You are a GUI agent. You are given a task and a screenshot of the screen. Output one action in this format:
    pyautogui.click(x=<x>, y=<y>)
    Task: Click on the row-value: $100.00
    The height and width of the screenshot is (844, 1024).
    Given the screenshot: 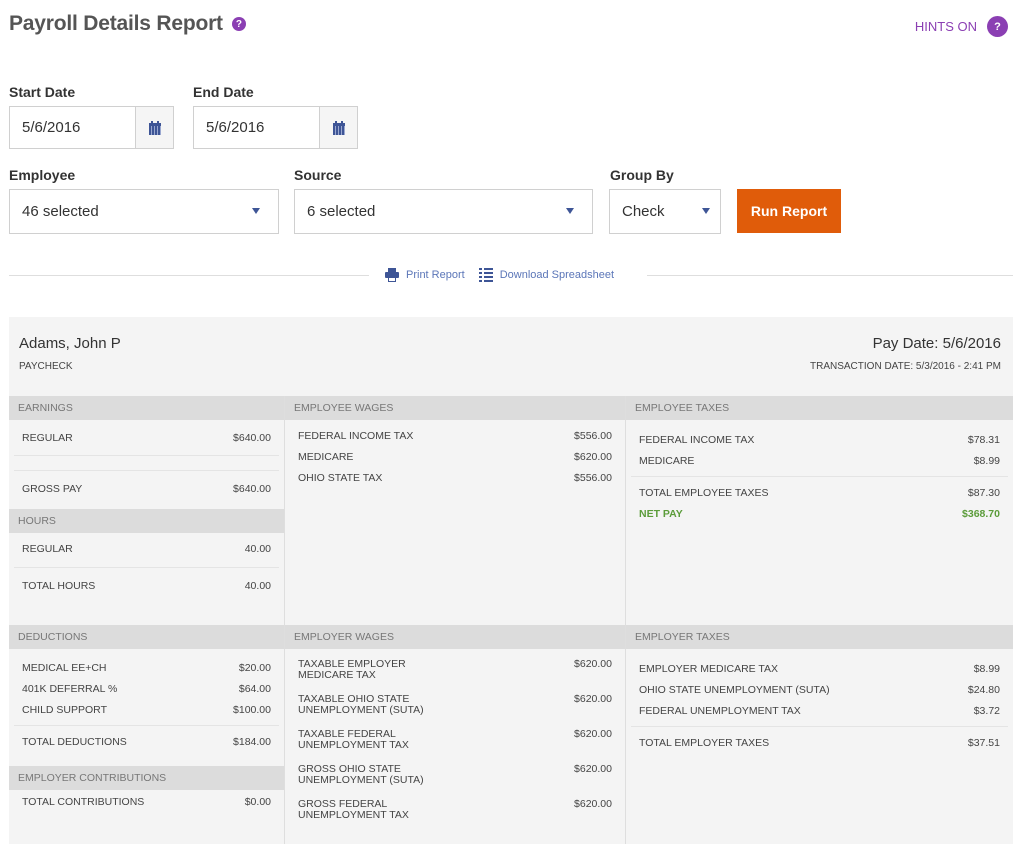 What is the action you would take?
    pyautogui.click(x=252, y=710)
    